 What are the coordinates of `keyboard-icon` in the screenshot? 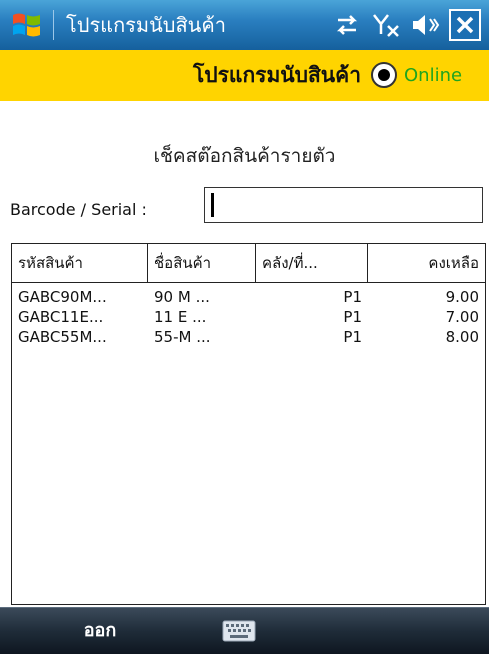 It's located at (239, 631).